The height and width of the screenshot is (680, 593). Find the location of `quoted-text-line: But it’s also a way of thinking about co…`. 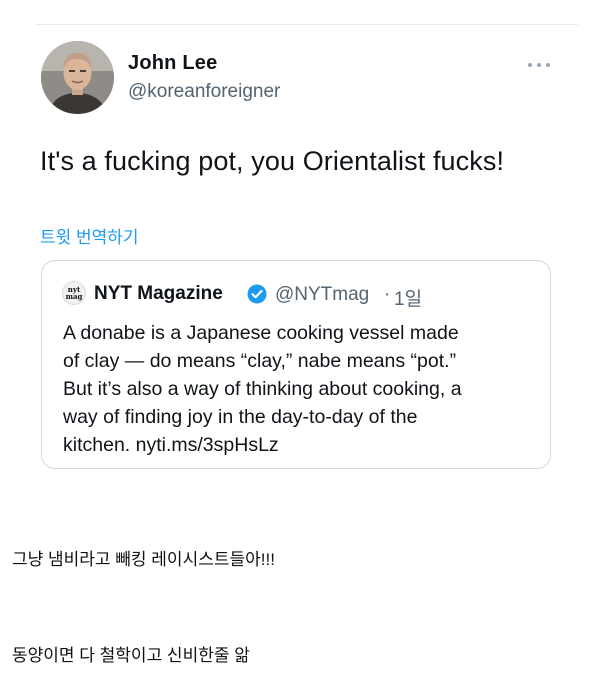

quoted-text-line: But it’s also a way of thinking about co… is located at coordinates (262, 389).